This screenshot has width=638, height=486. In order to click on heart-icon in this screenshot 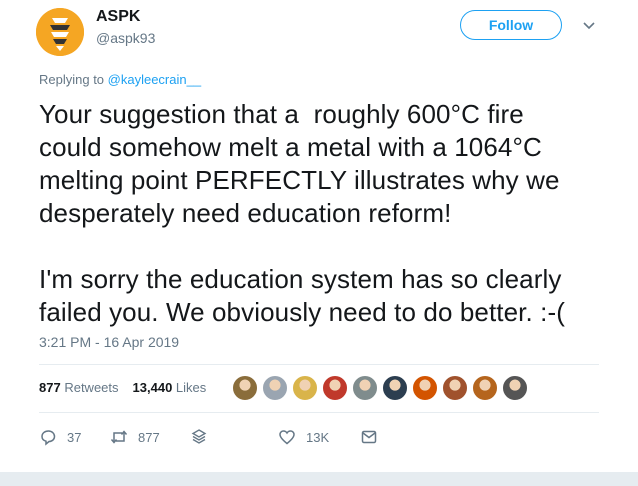, I will do `click(287, 437)`.